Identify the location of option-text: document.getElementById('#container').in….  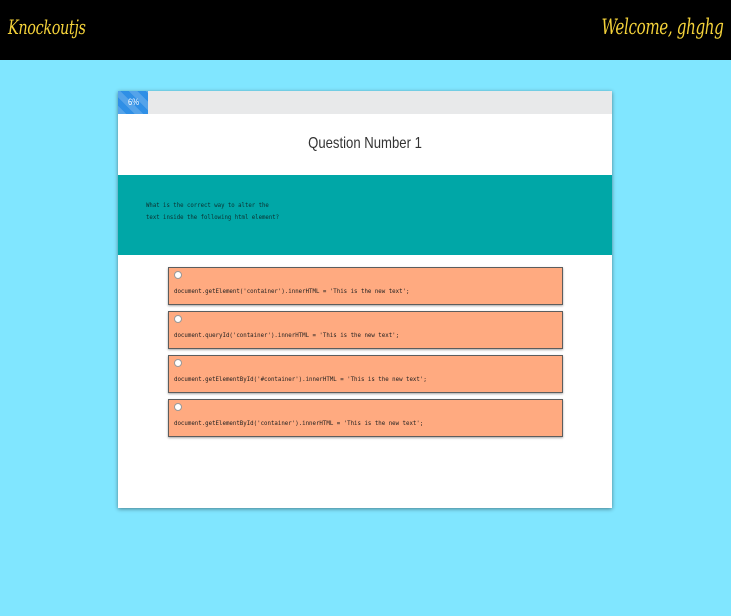
(300, 379).